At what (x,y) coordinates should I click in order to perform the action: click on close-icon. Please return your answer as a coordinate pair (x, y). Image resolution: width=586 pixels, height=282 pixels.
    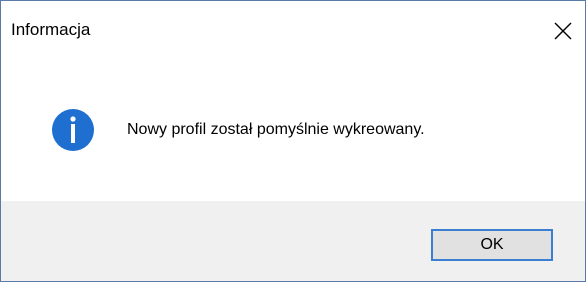
    Looking at the image, I should click on (563, 31).